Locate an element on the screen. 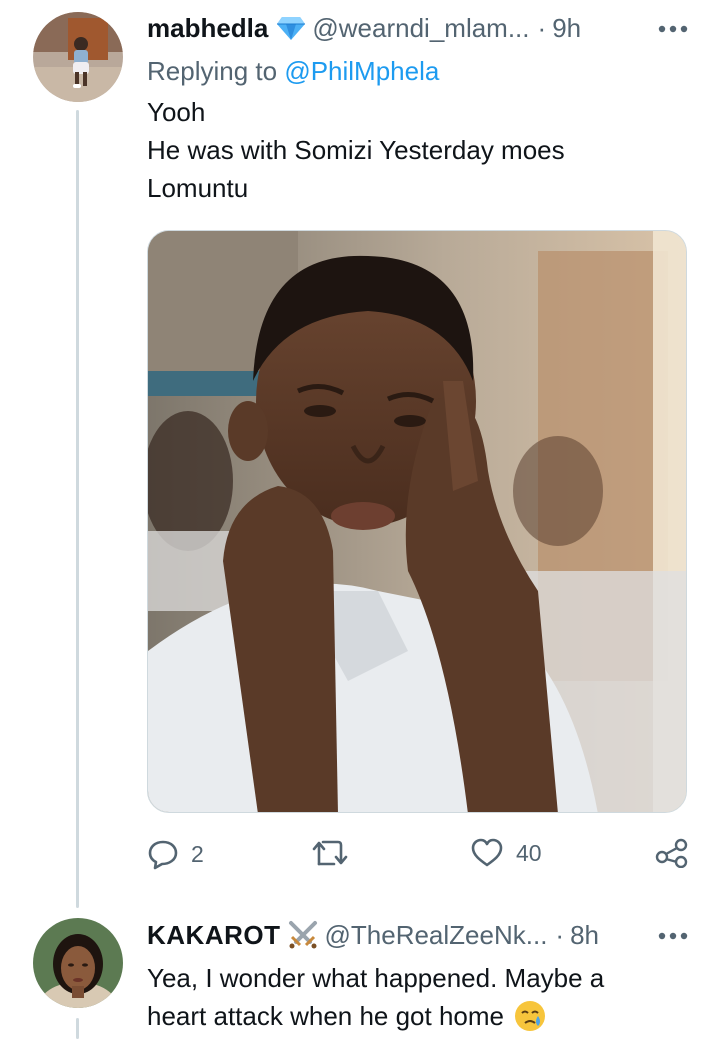 The height and width of the screenshot is (1039, 720). retweet-icon is located at coordinates (330, 853).